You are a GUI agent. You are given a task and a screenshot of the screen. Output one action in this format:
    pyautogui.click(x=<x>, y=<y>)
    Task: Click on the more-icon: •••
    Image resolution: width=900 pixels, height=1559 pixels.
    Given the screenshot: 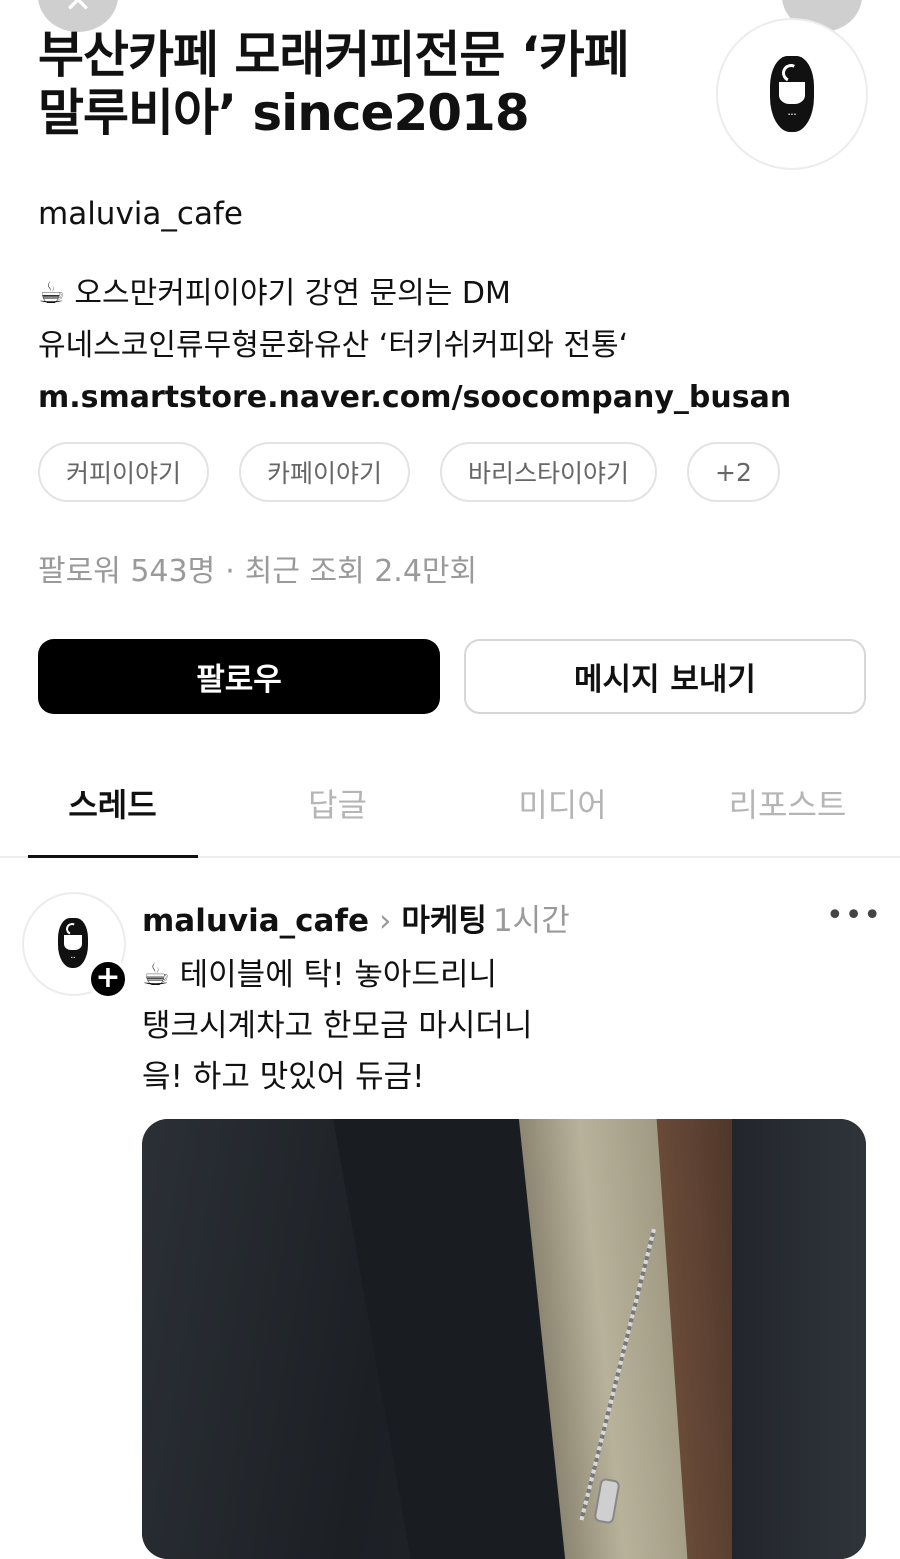 What is the action you would take?
    pyautogui.click(x=854, y=915)
    